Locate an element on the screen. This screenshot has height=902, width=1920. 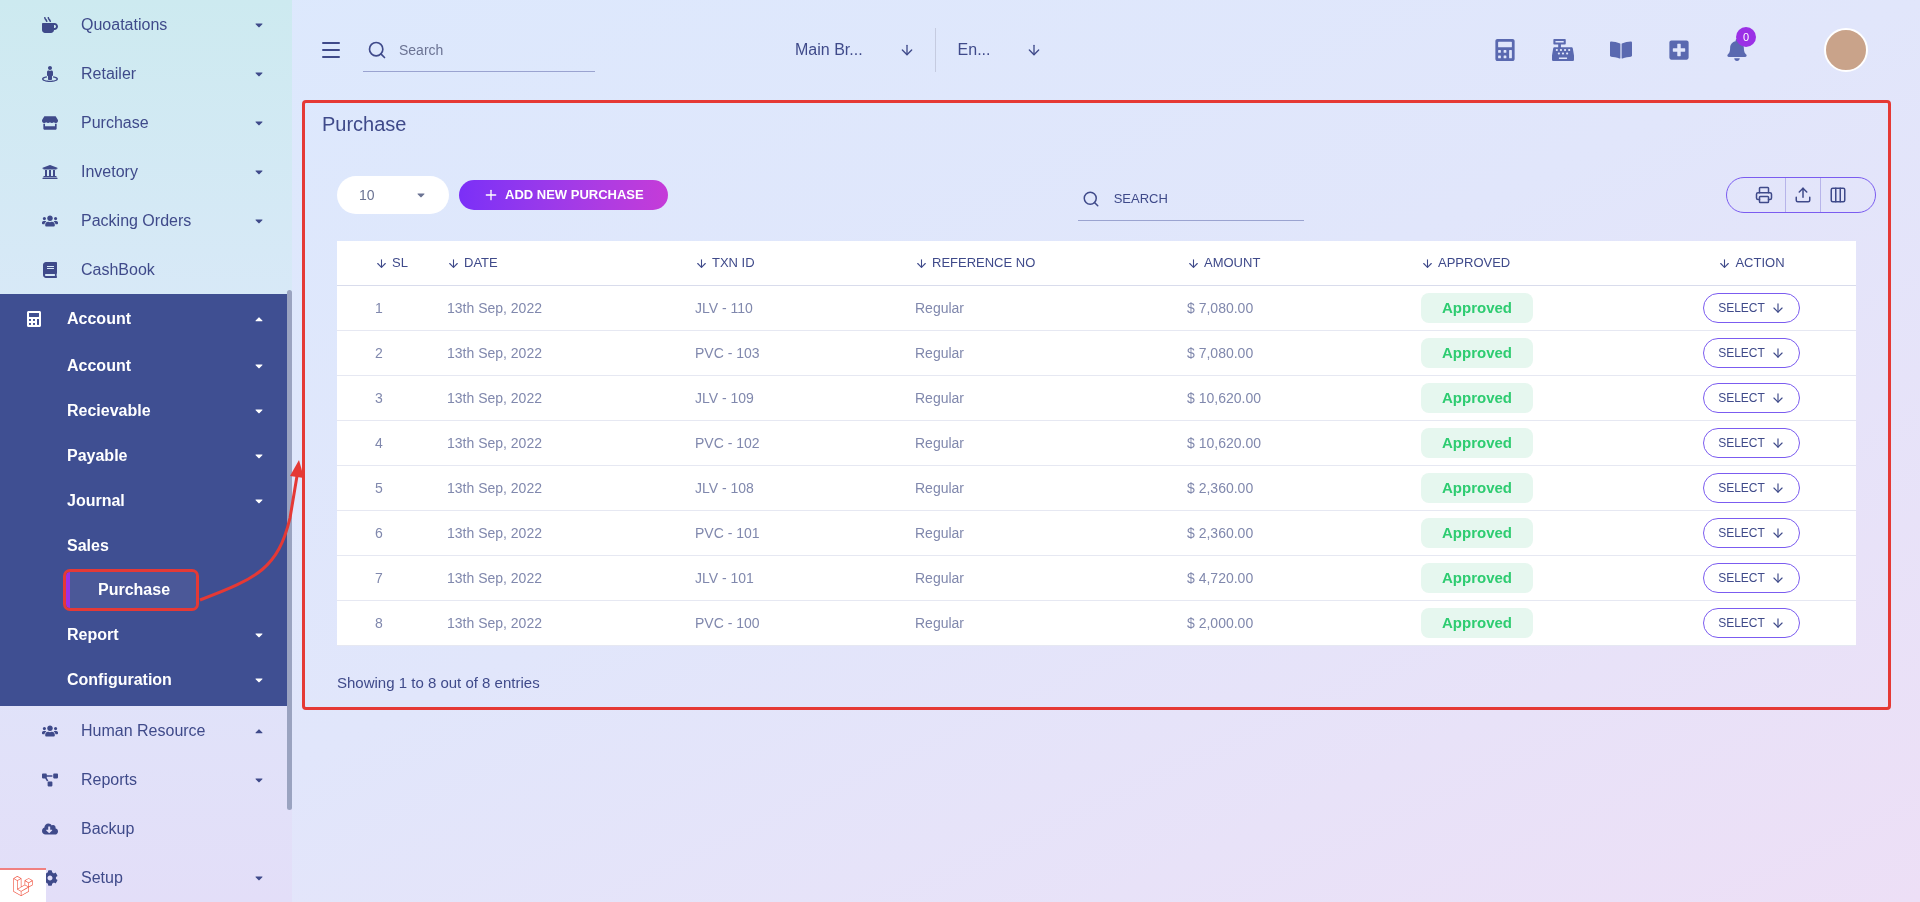
table-cell-text: PVC - 102 is located at coordinates (727, 443).